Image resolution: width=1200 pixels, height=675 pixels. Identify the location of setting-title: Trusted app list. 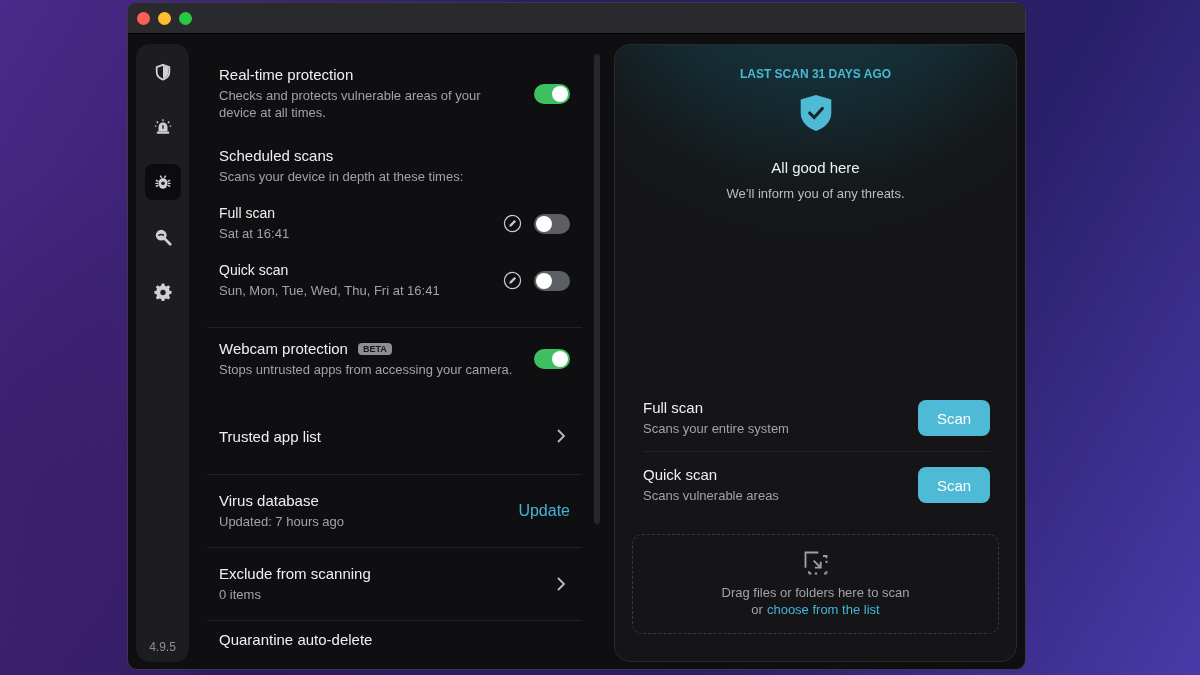
(270, 436).